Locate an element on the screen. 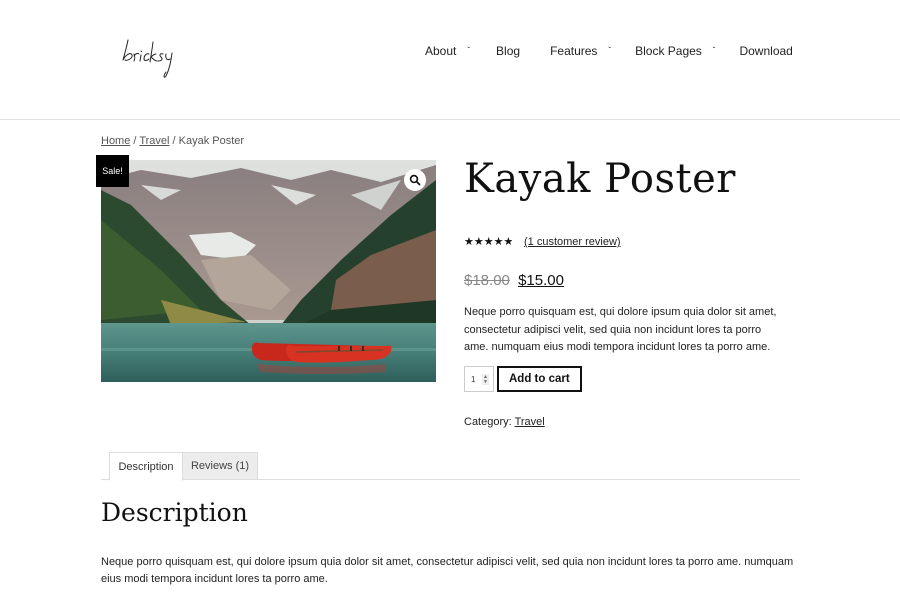 This screenshot has width=900, height=600. nav-item-download: Download is located at coordinates (765, 51).